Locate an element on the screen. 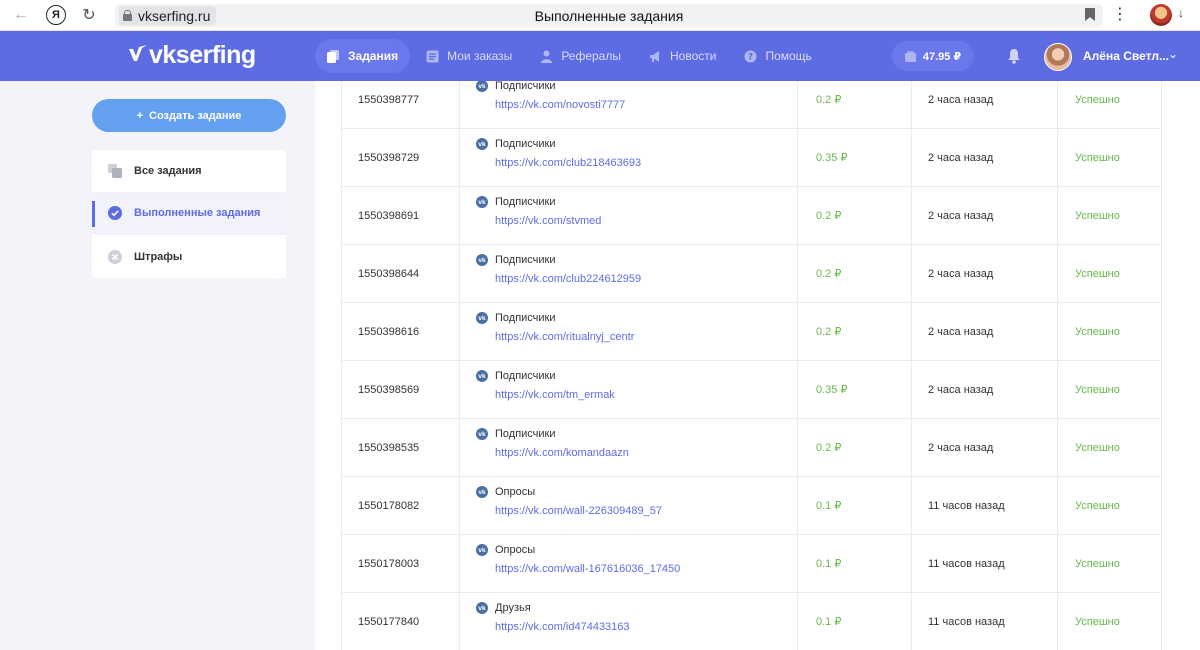 The height and width of the screenshot is (650, 1200). help-icon: ? is located at coordinates (750, 56).